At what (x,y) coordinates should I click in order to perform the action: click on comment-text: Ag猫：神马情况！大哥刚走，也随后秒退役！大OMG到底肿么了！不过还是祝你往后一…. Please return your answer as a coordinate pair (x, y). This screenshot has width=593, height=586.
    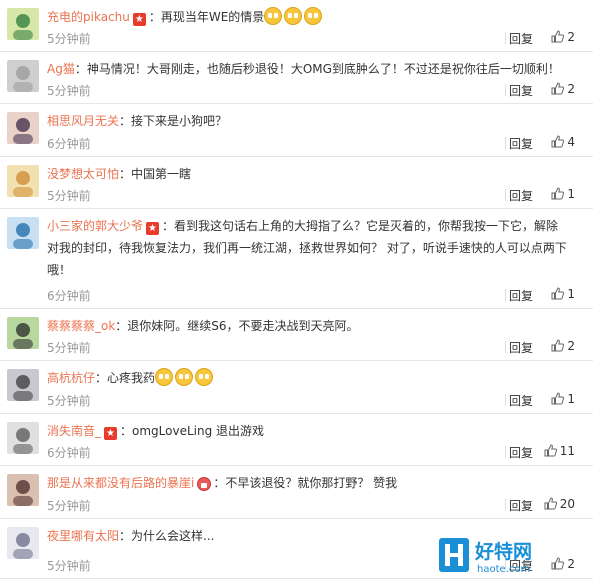
    Looking at the image, I should click on (308, 69).